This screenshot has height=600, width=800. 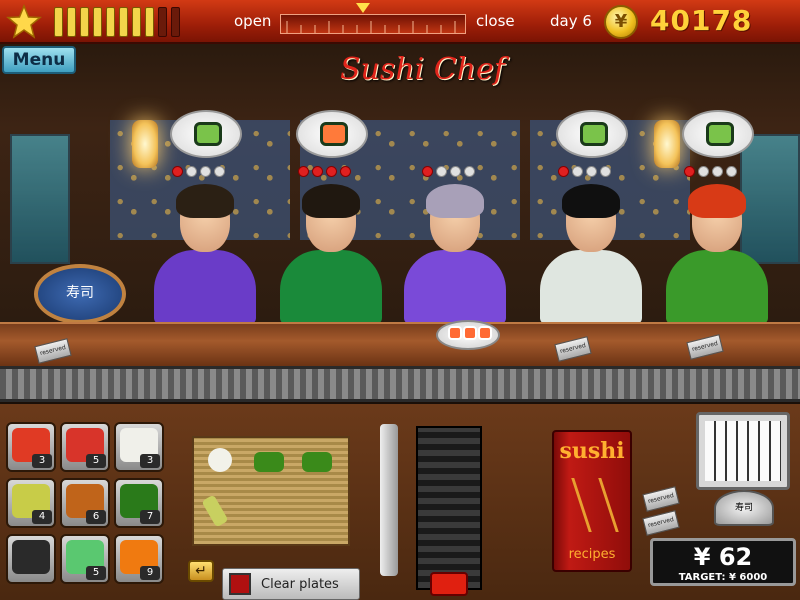 I want to click on order-phone-monitor, so click(x=743, y=451).